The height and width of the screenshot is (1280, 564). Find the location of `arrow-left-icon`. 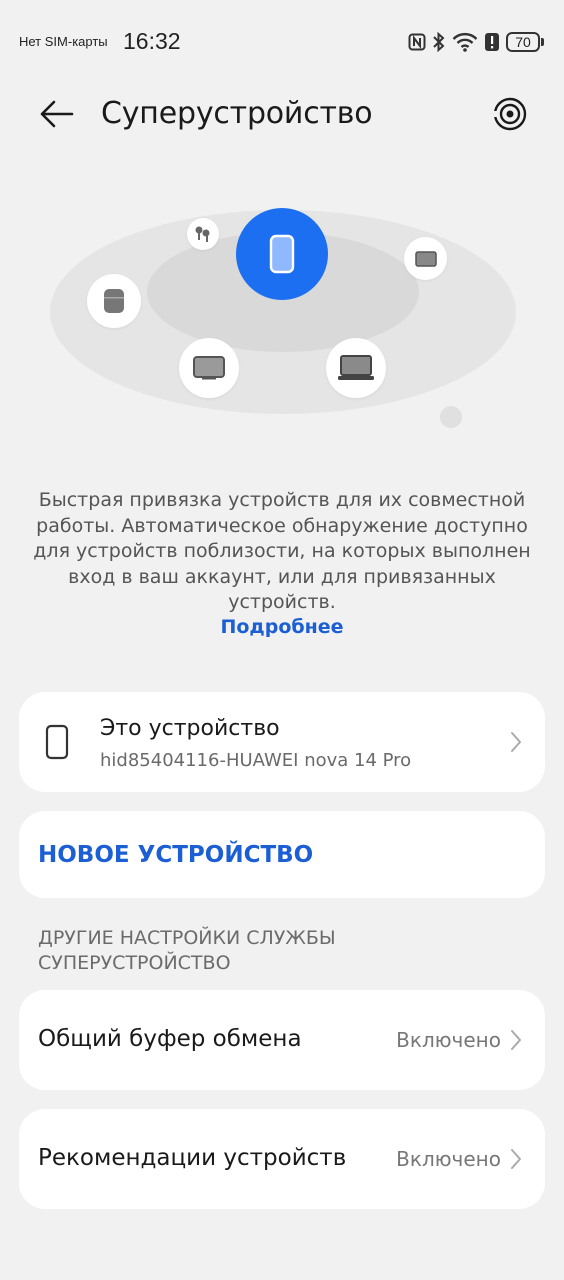

arrow-left-icon is located at coordinates (57, 114).